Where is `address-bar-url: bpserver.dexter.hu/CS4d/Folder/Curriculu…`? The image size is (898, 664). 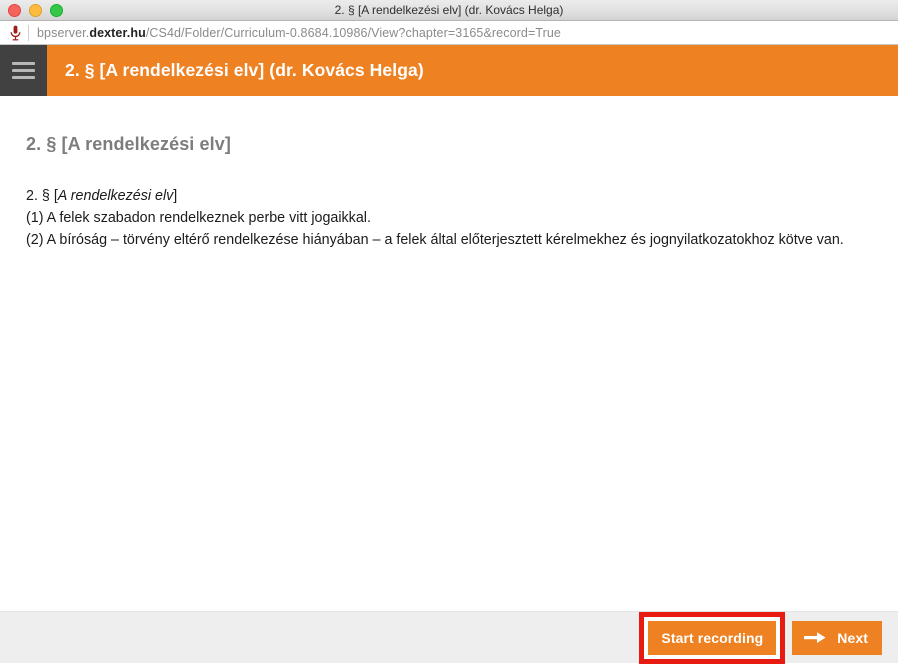
address-bar-url: bpserver.dexter.hu/CS4d/Folder/Curriculu… is located at coordinates (299, 33).